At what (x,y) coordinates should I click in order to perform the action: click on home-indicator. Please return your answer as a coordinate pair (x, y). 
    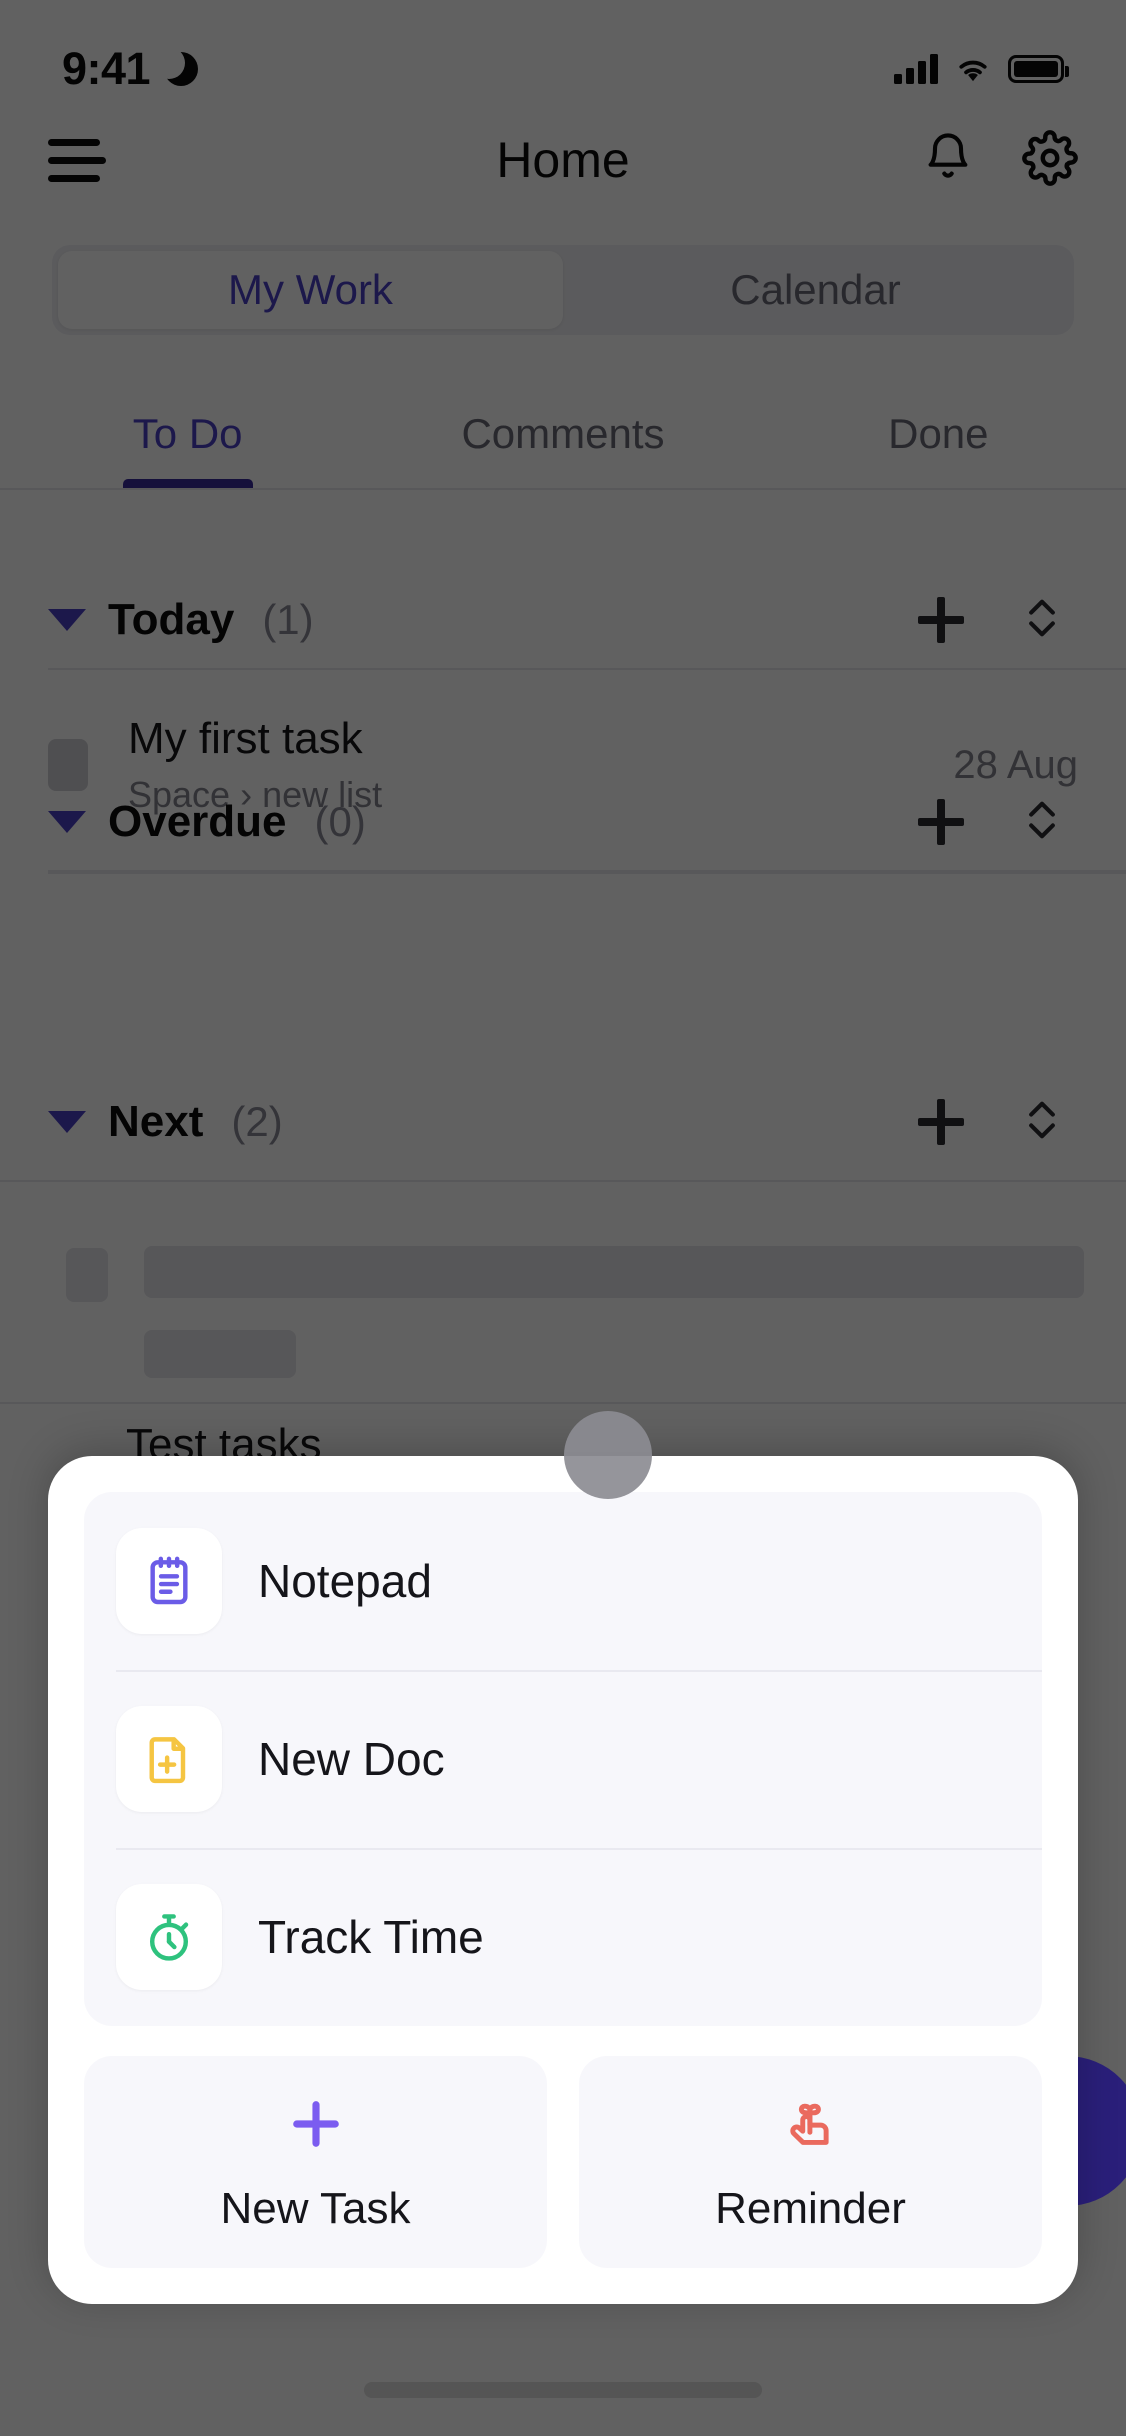
    Looking at the image, I should click on (563, 2390).